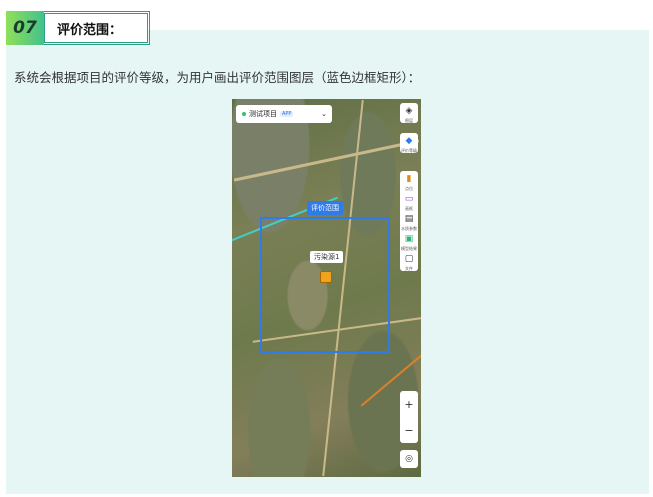 Image resolution: width=653 pixels, height=497 pixels. I want to click on map-toolbar-top: ◈ 图层, so click(409, 113).